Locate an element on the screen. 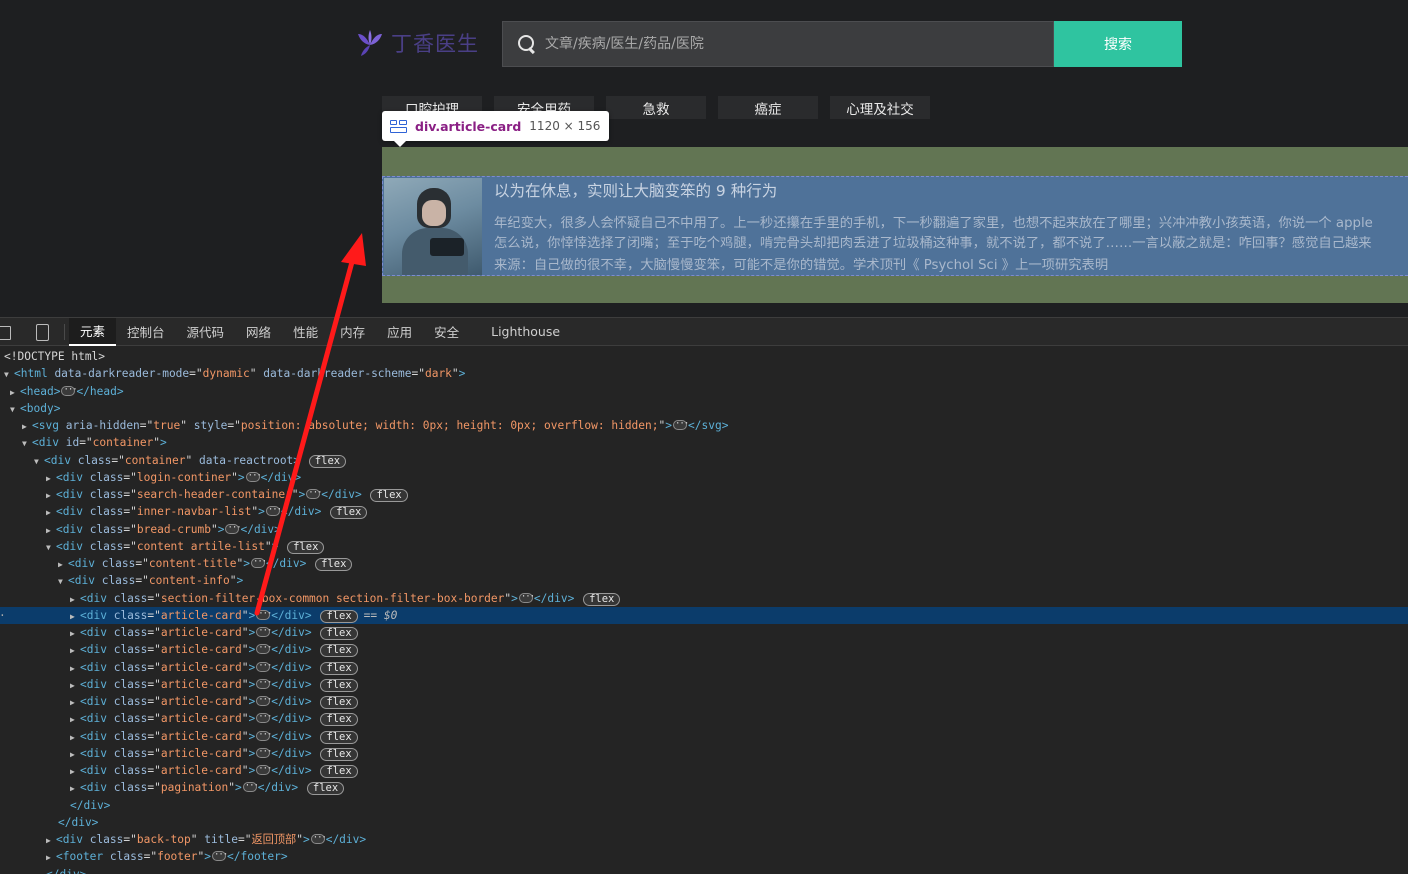  tab-network: 网络 is located at coordinates (258, 332).